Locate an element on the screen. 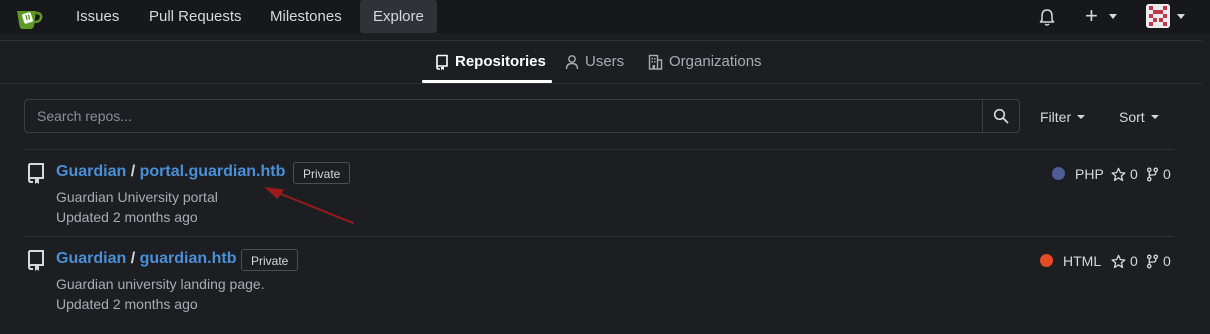  repo-name-link: guardian.htb is located at coordinates (188, 258).